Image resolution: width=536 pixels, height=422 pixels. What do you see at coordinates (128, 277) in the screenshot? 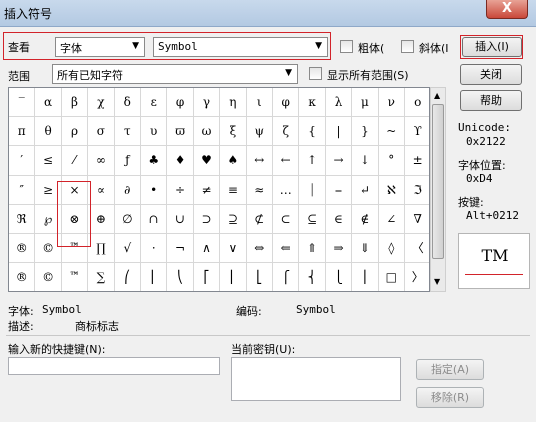
I see `char-cell: ⎛` at bounding box center [128, 277].